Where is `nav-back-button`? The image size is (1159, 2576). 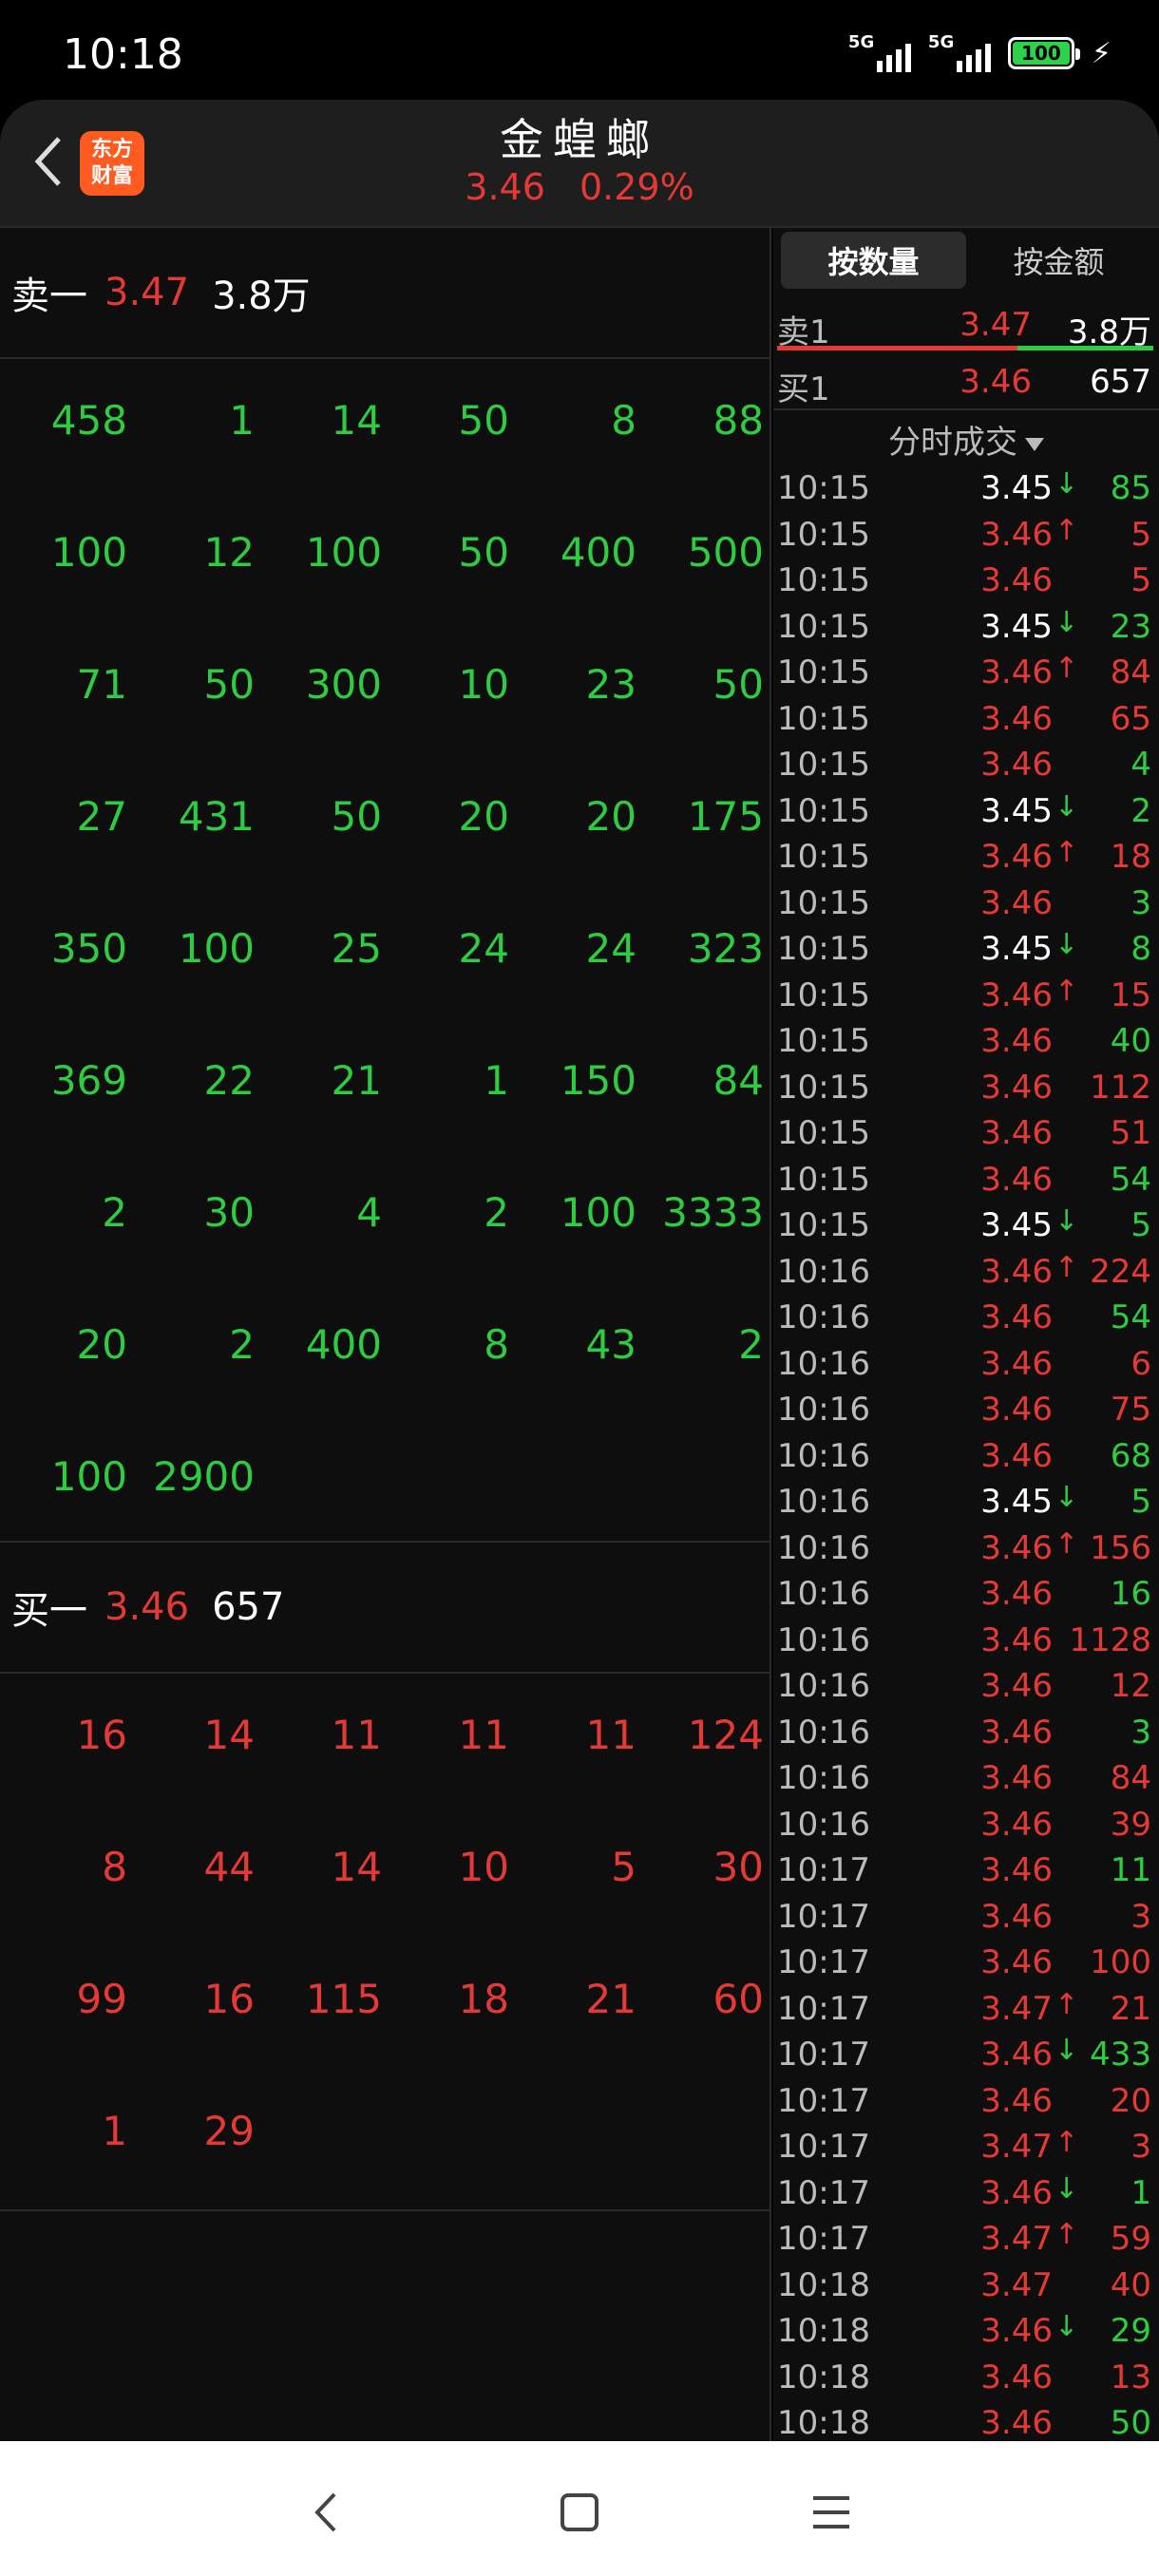 nav-back-button is located at coordinates (327, 2512).